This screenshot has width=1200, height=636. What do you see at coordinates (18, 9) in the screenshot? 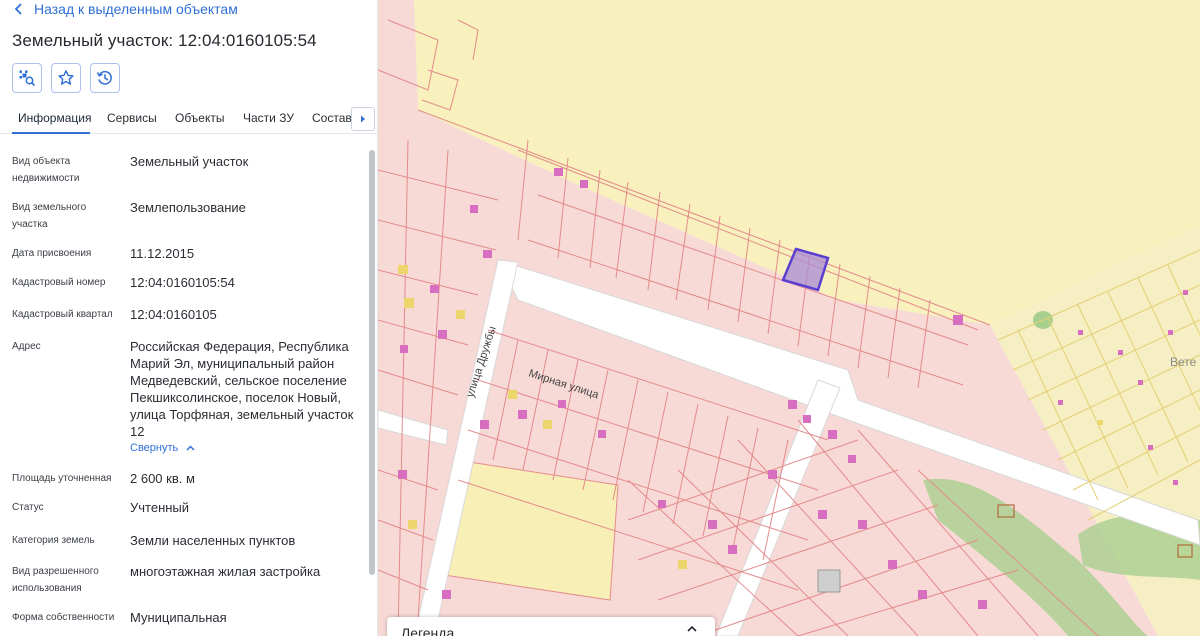
I see `chevron-left-icon` at bounding box center [18, 9].